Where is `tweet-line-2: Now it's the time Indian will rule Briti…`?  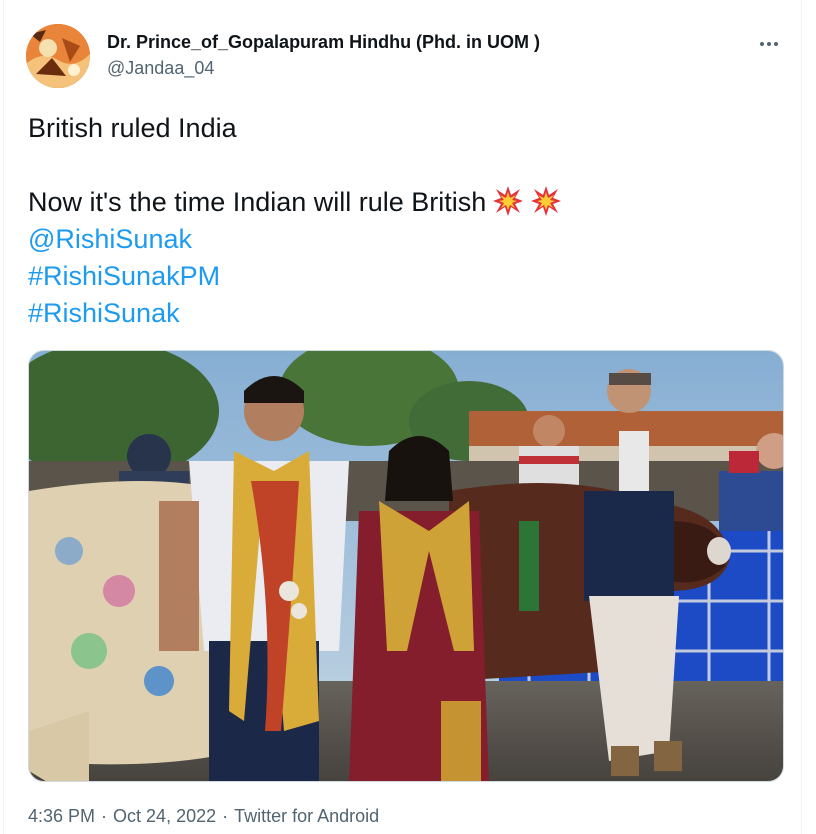
tweet-line-2: Now it's the time Indian will rule Briti… is located at coordinates (398, 202).